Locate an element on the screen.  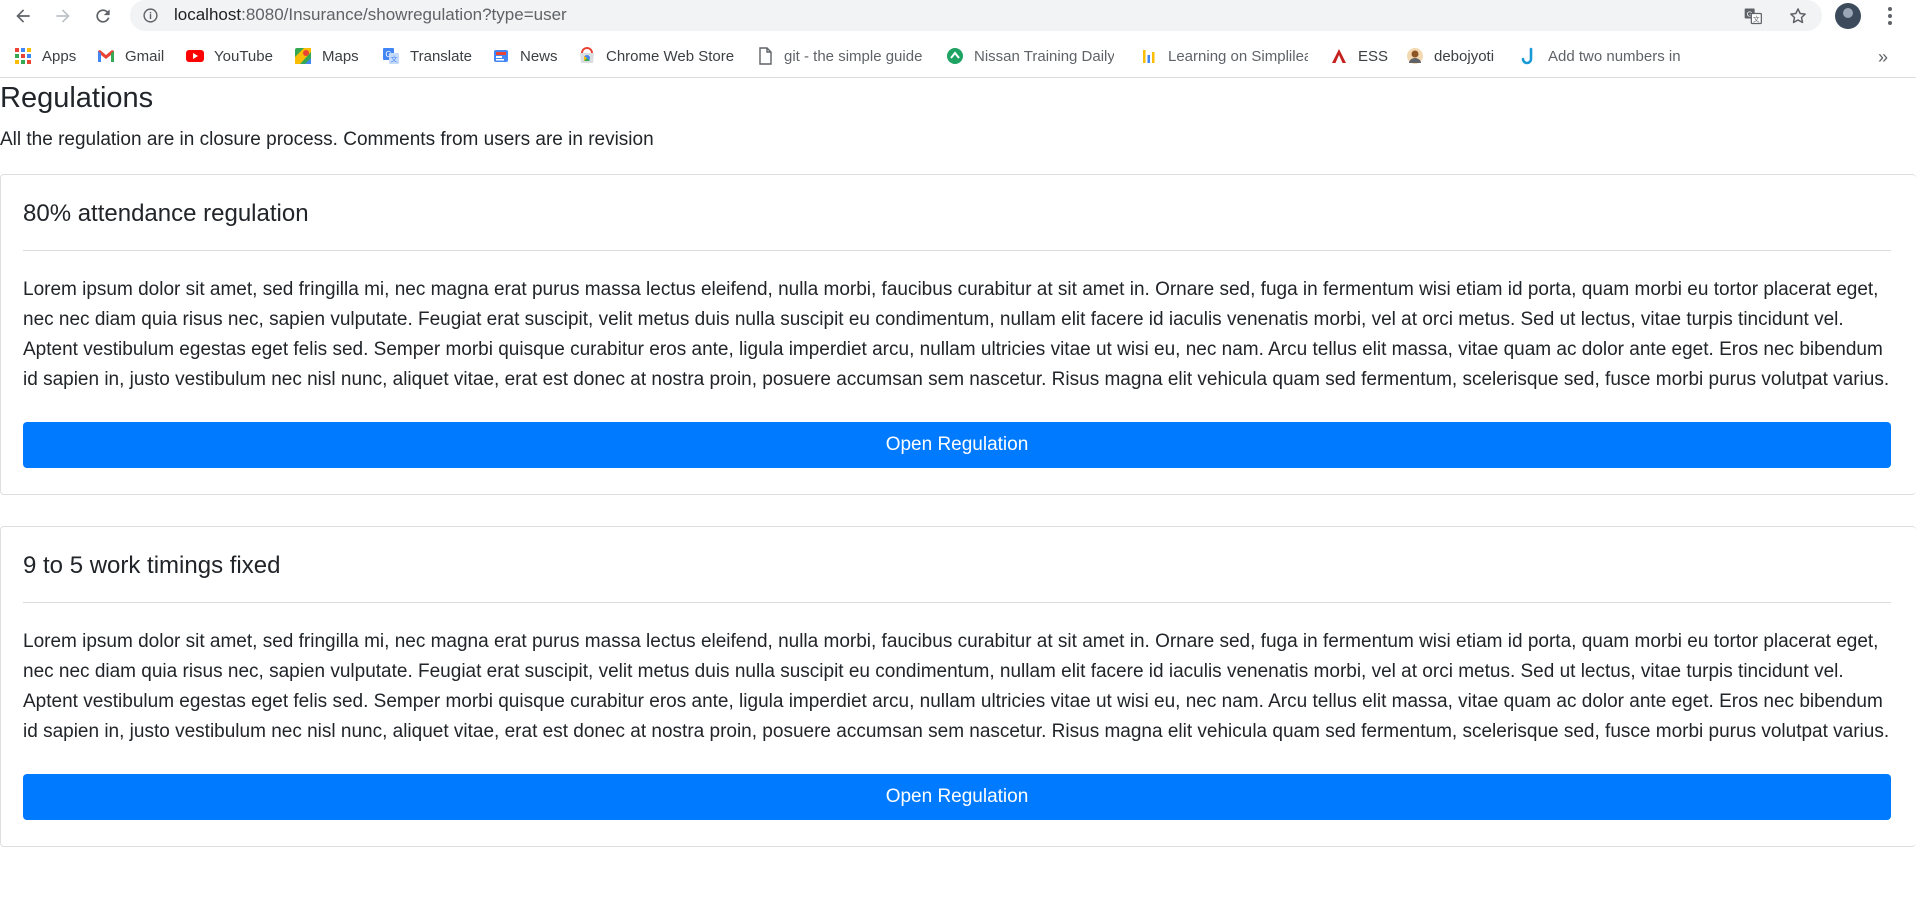
bookmark-translate: G文 Translate is located at coordinates (427, 56).